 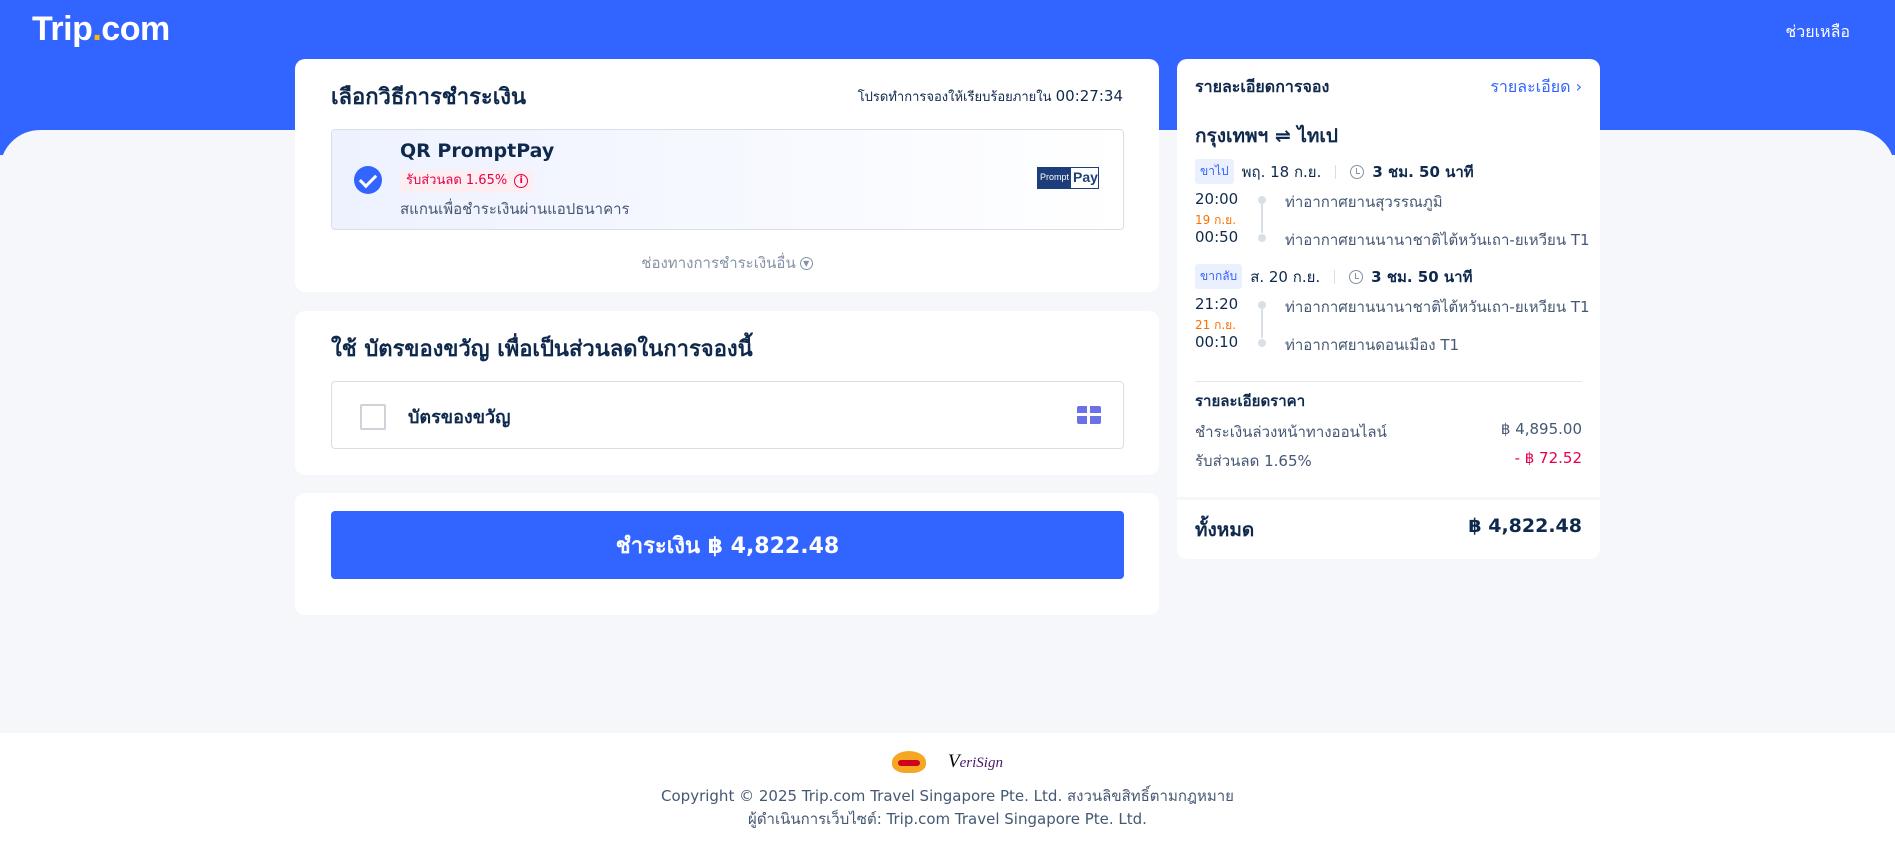 I want to click on method-description: สแกนเพื่อชำระเงินผ่านแอปธนาคาร, so click(x=515, y=209).